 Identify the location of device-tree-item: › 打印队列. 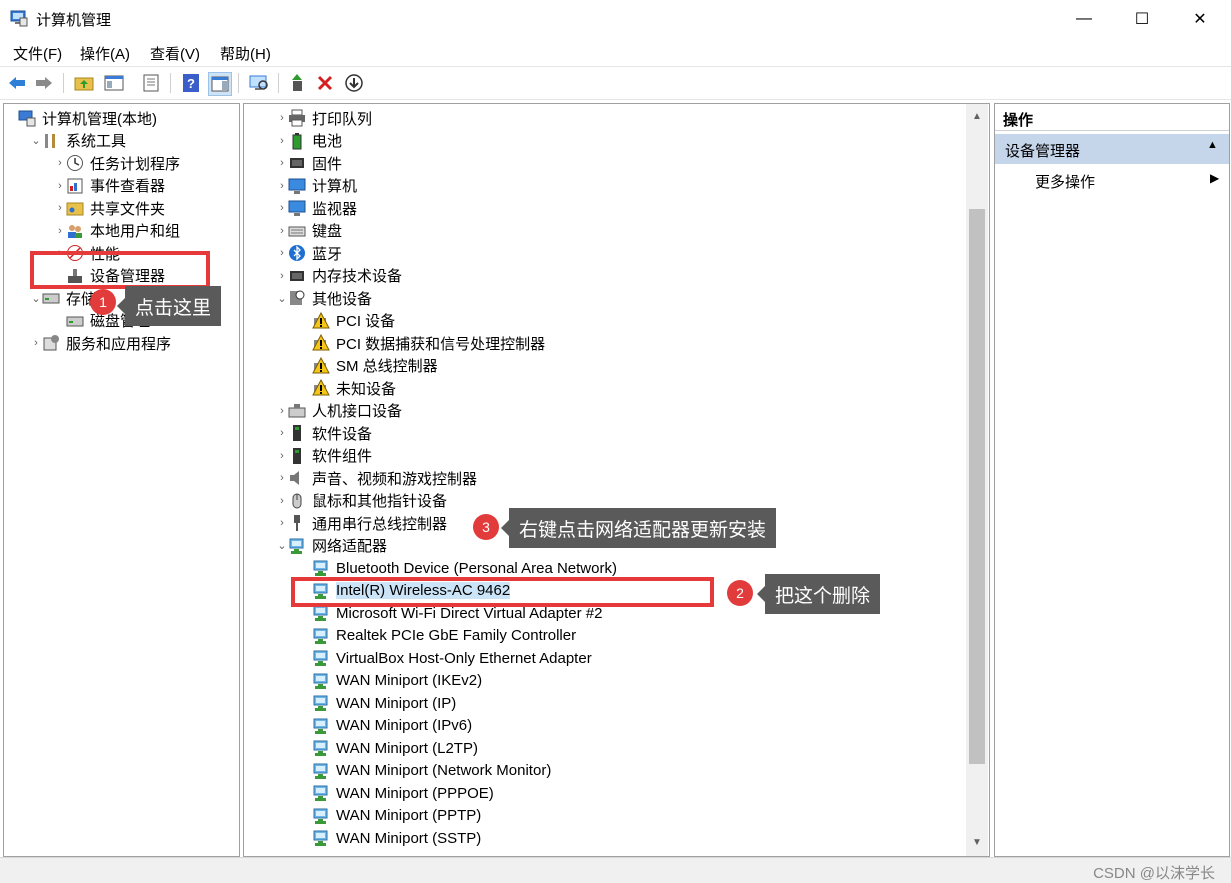
(324, 118).